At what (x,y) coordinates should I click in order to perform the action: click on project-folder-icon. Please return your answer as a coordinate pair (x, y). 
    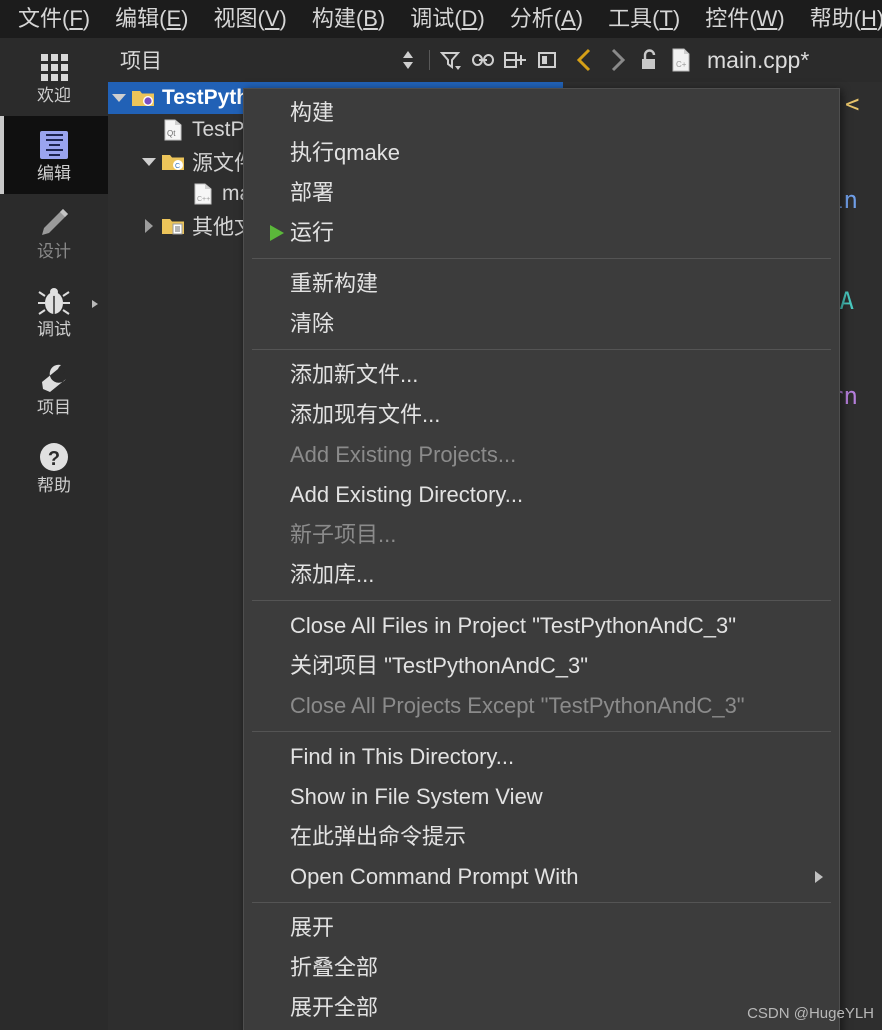
    Looking at the image, I should click on (143, 98).